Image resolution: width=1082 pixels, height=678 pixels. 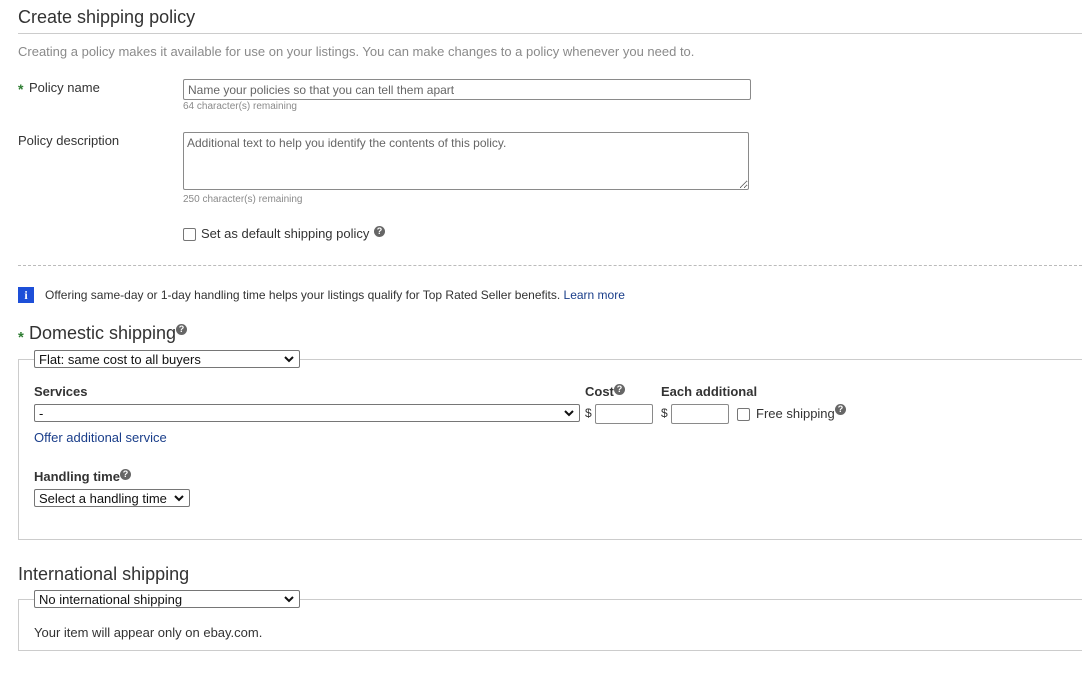 I want to click on domestic-help-icon: ?, so click(x=181, y=329).